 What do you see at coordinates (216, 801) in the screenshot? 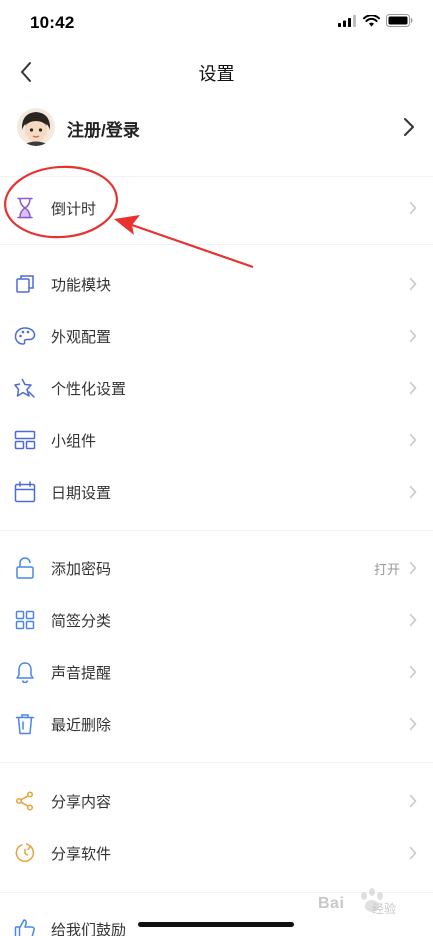
I see `settings-item-share-content: 分享内容` at bounding box center [216, 801].